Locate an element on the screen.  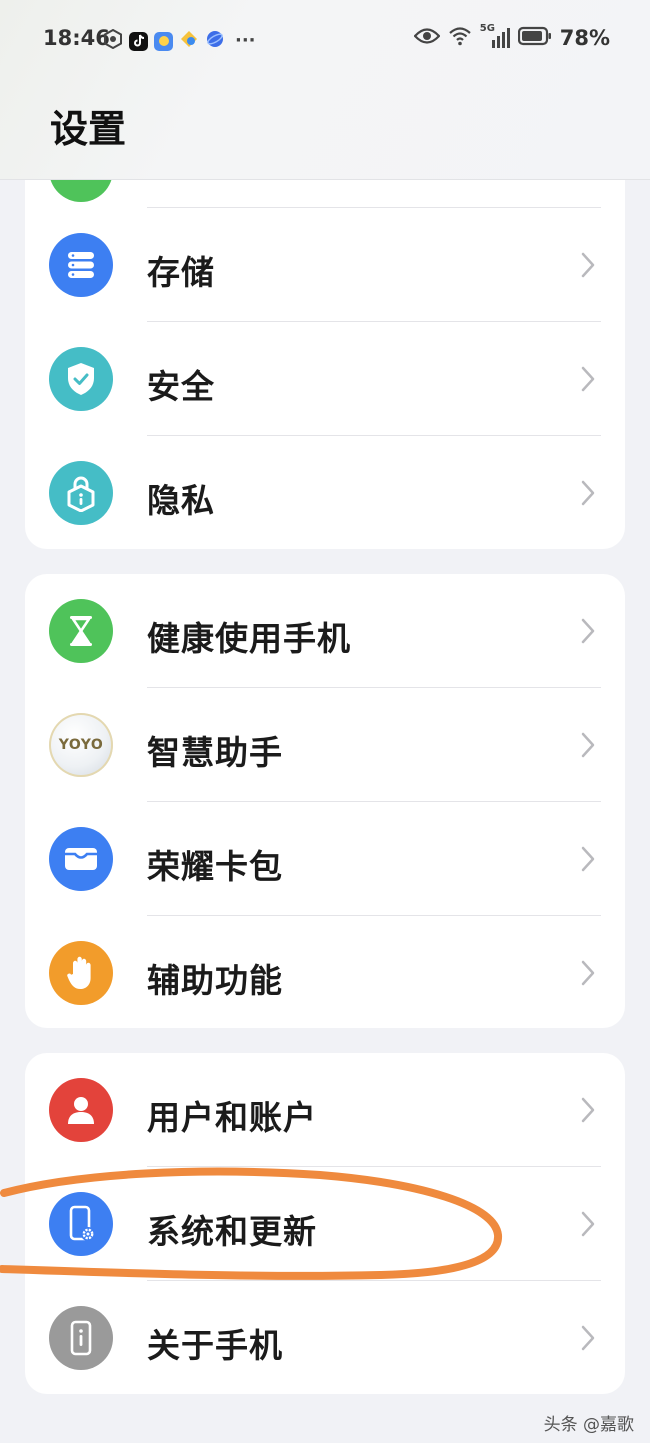
settings-item-label: 荣耀卡包 is located at coordinates (215, 866).